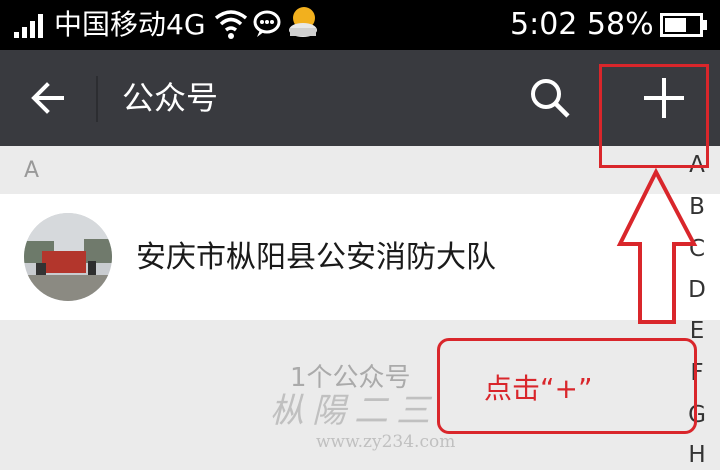 The image size is (720, 470). Describe the element at coordinates (267, 23) in the screenshot. I see `chat-bubble-icon` at that location.